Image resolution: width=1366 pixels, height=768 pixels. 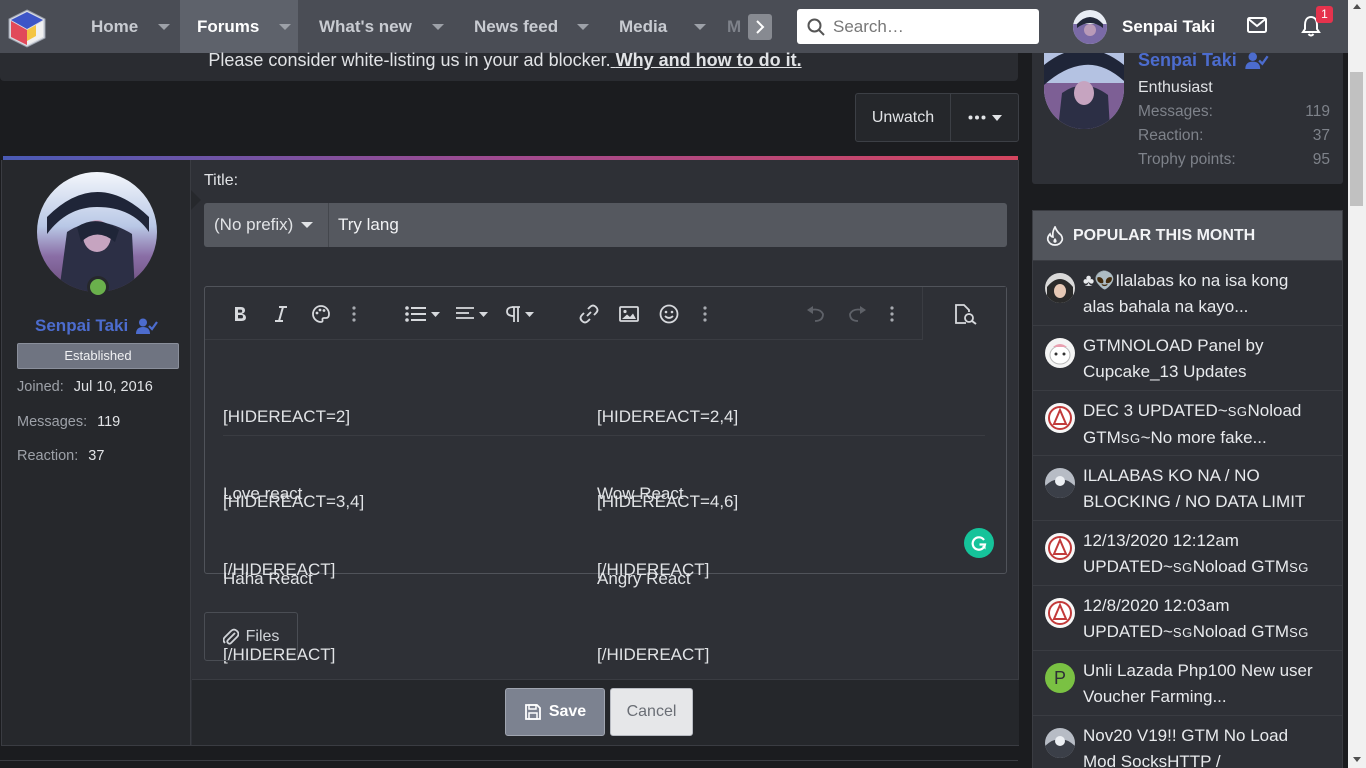 What do you see at coordinates (1156, 605) in the screenshot?
I see `thread-title-line: 12/8/2020 12:03am` at bounding box center [1156, 605].